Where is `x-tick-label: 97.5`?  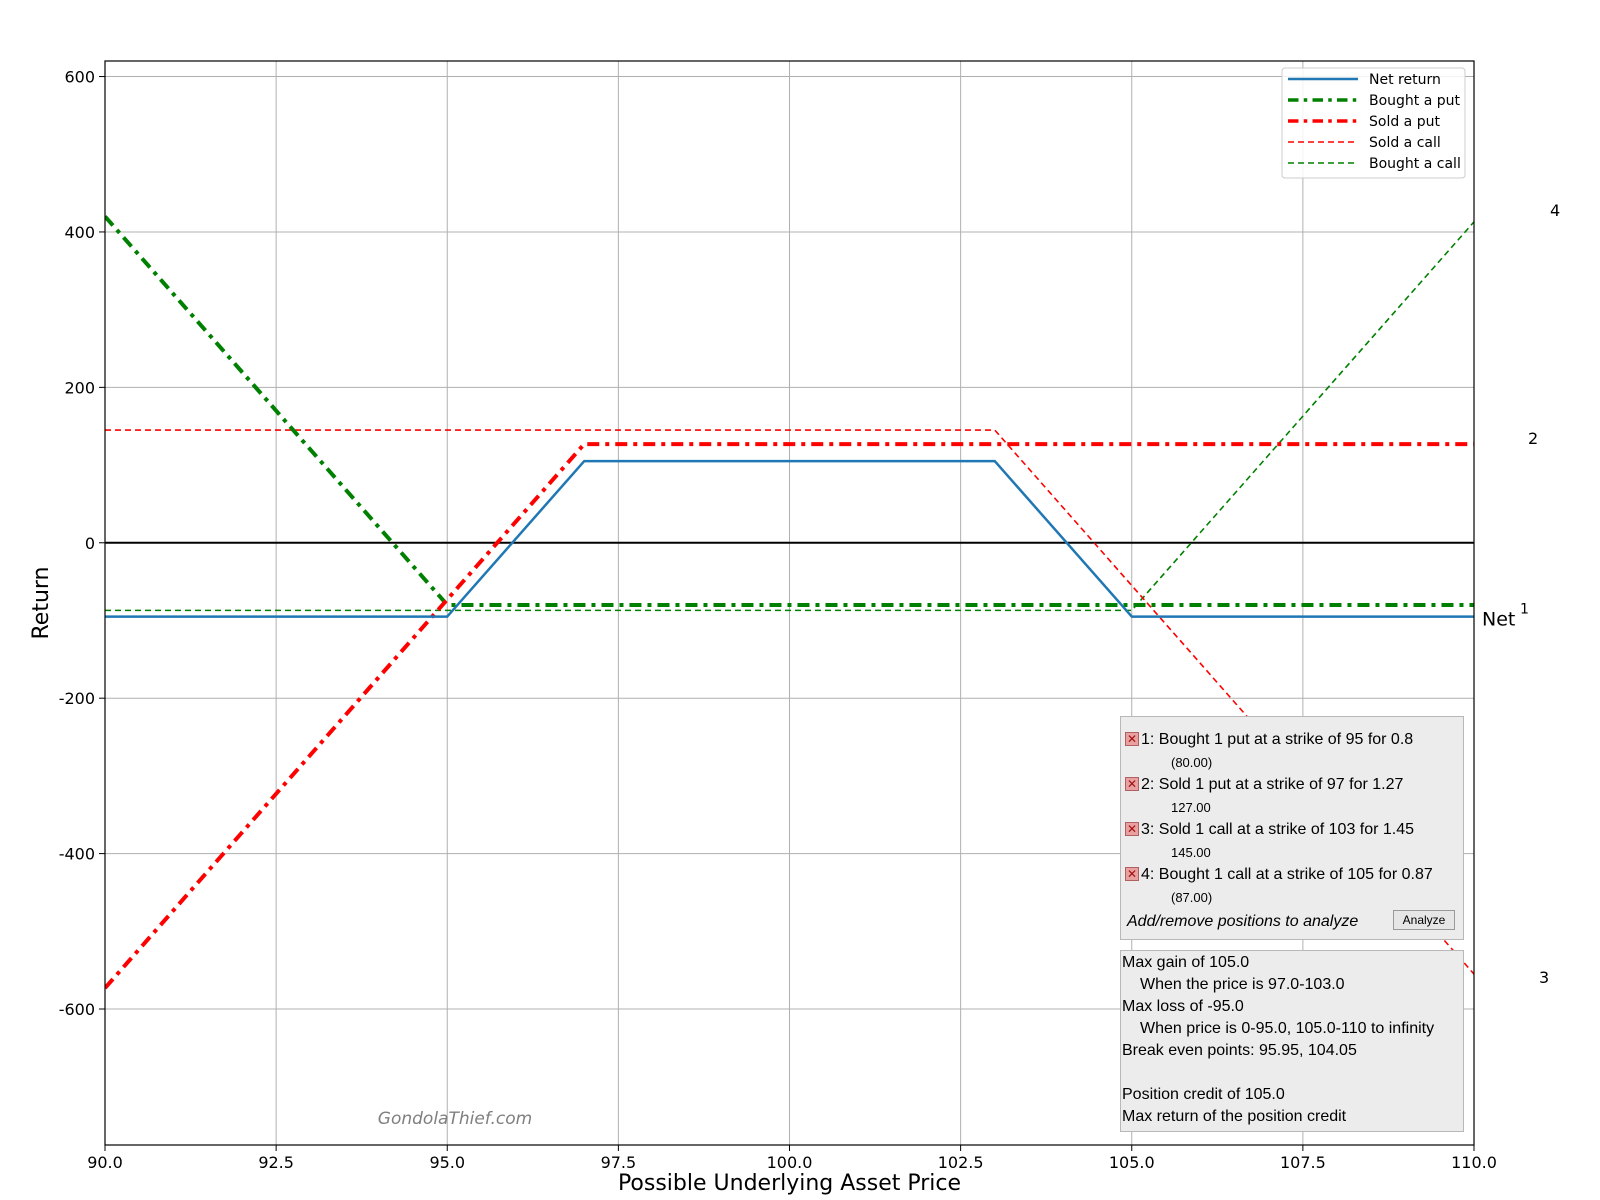 x-tick-label: 97.5 is located at coordinates (619, 1162).